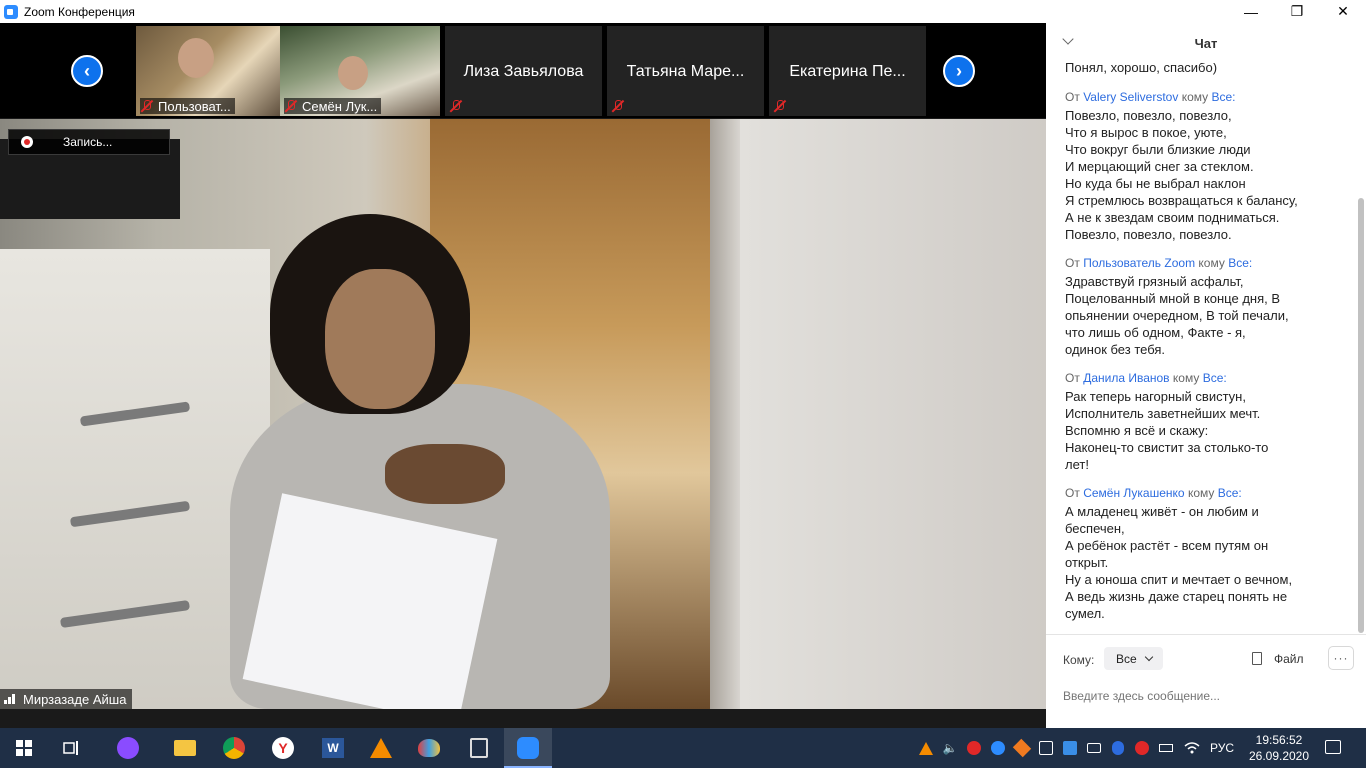 This screenshot has width=1366, height=768. I want to click on message-line: Что вокруг были близкие люди, so click(1158, 149).